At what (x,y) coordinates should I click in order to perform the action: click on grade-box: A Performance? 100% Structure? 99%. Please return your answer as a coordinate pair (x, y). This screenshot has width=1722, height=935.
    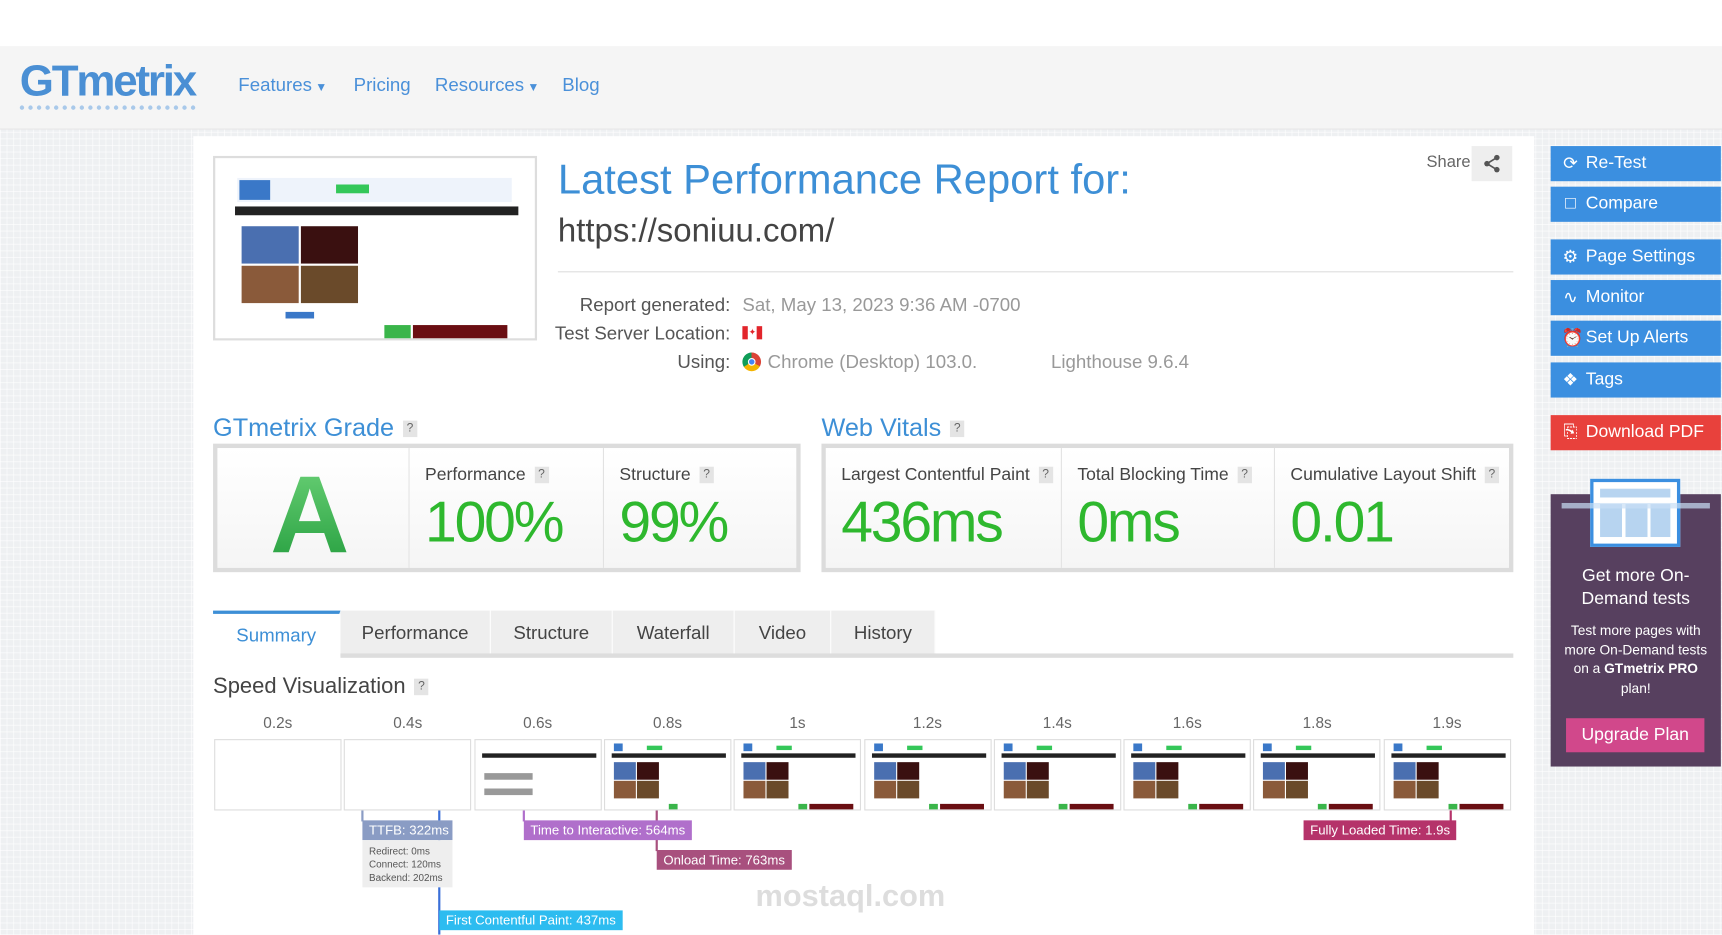
    Looking at the image, I should click on (507, 510).